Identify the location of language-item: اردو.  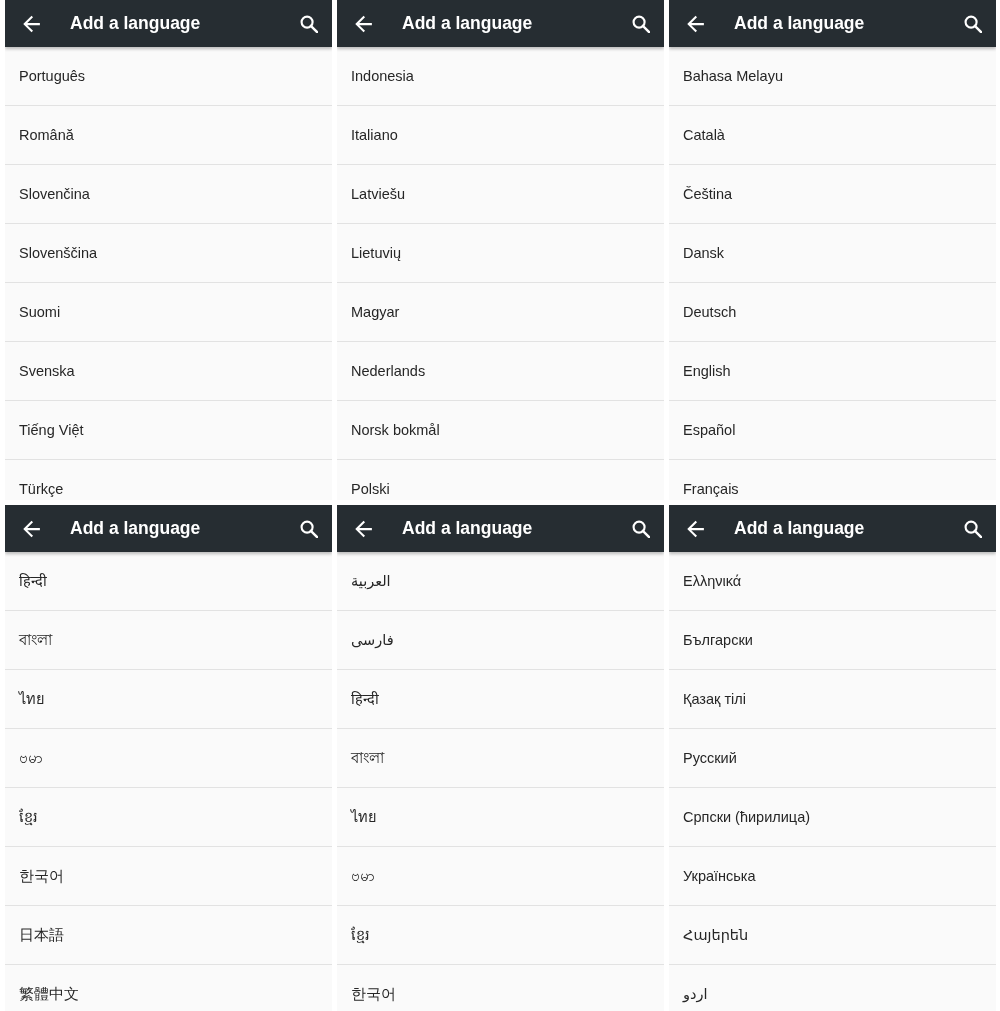
(832, 988).